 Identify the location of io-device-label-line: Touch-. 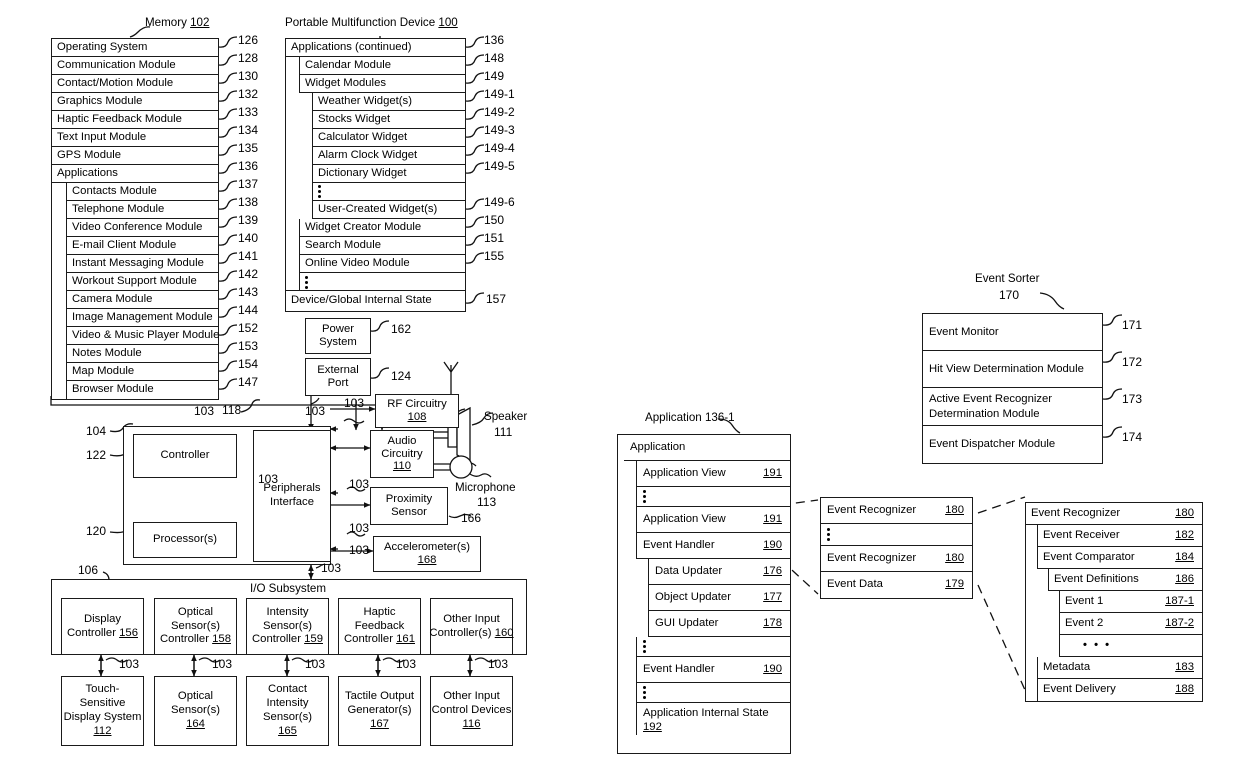
(102, 689).